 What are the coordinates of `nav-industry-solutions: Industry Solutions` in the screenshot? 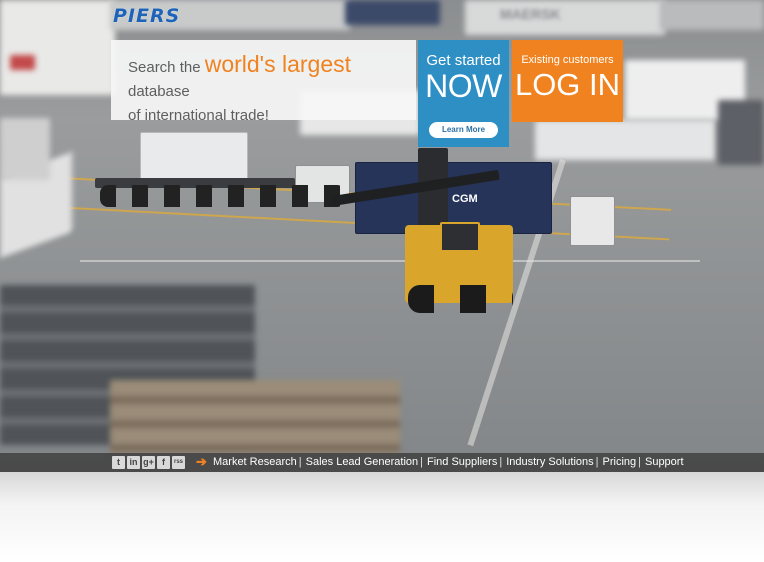 It's located at (549, 462).